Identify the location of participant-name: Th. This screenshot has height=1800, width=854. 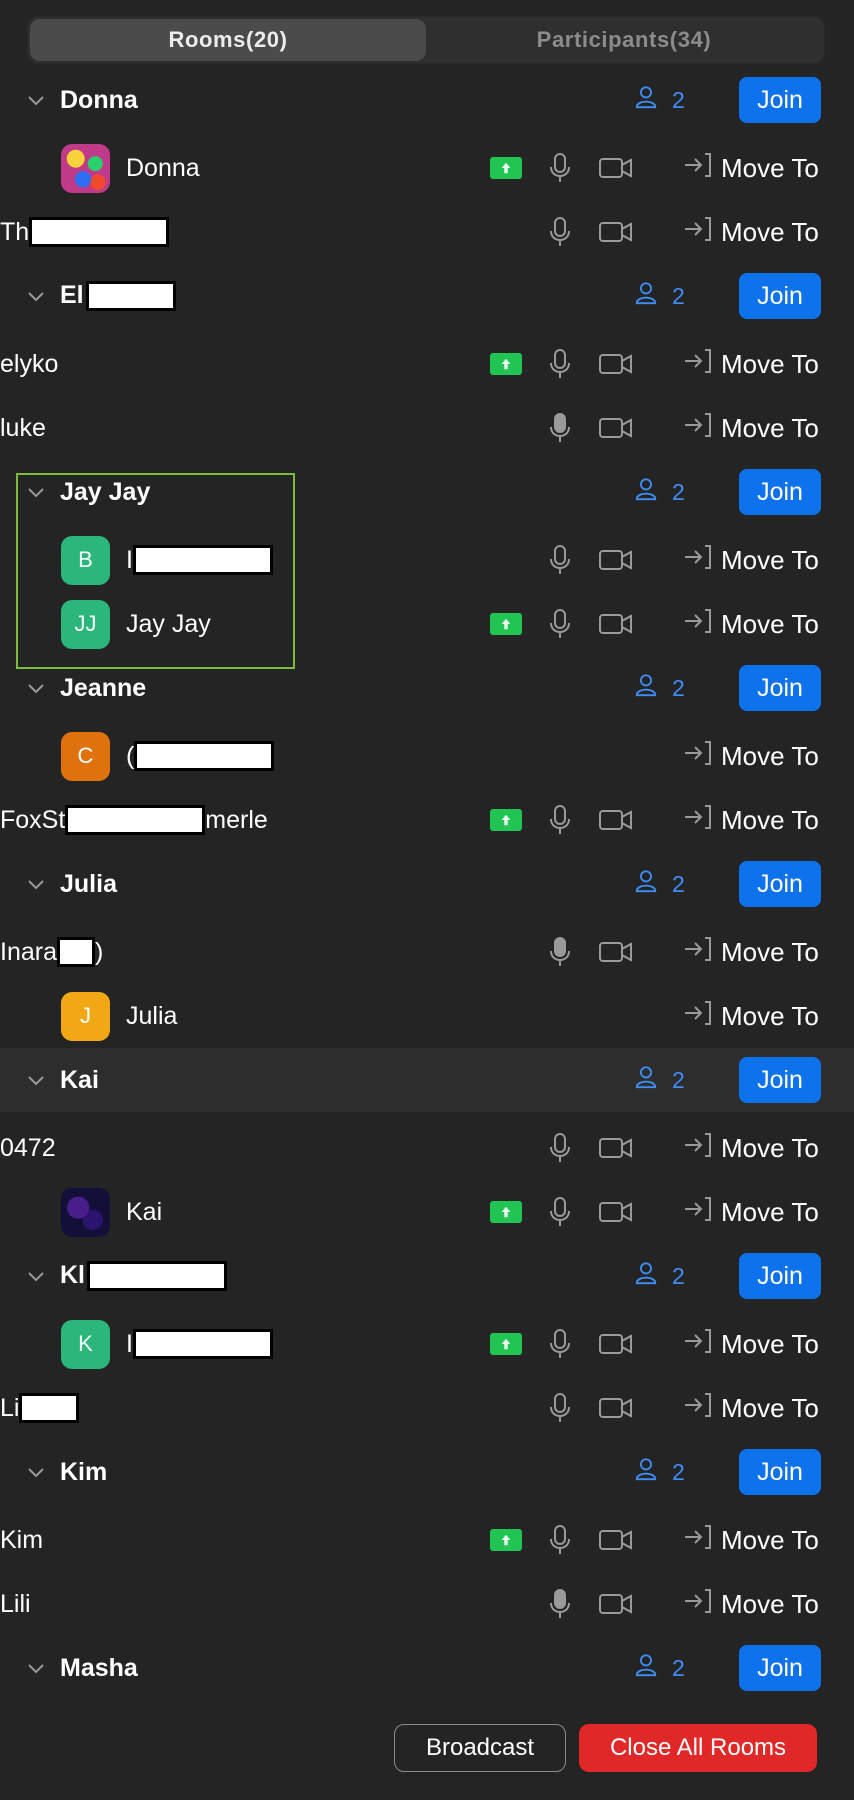
(85, 232).